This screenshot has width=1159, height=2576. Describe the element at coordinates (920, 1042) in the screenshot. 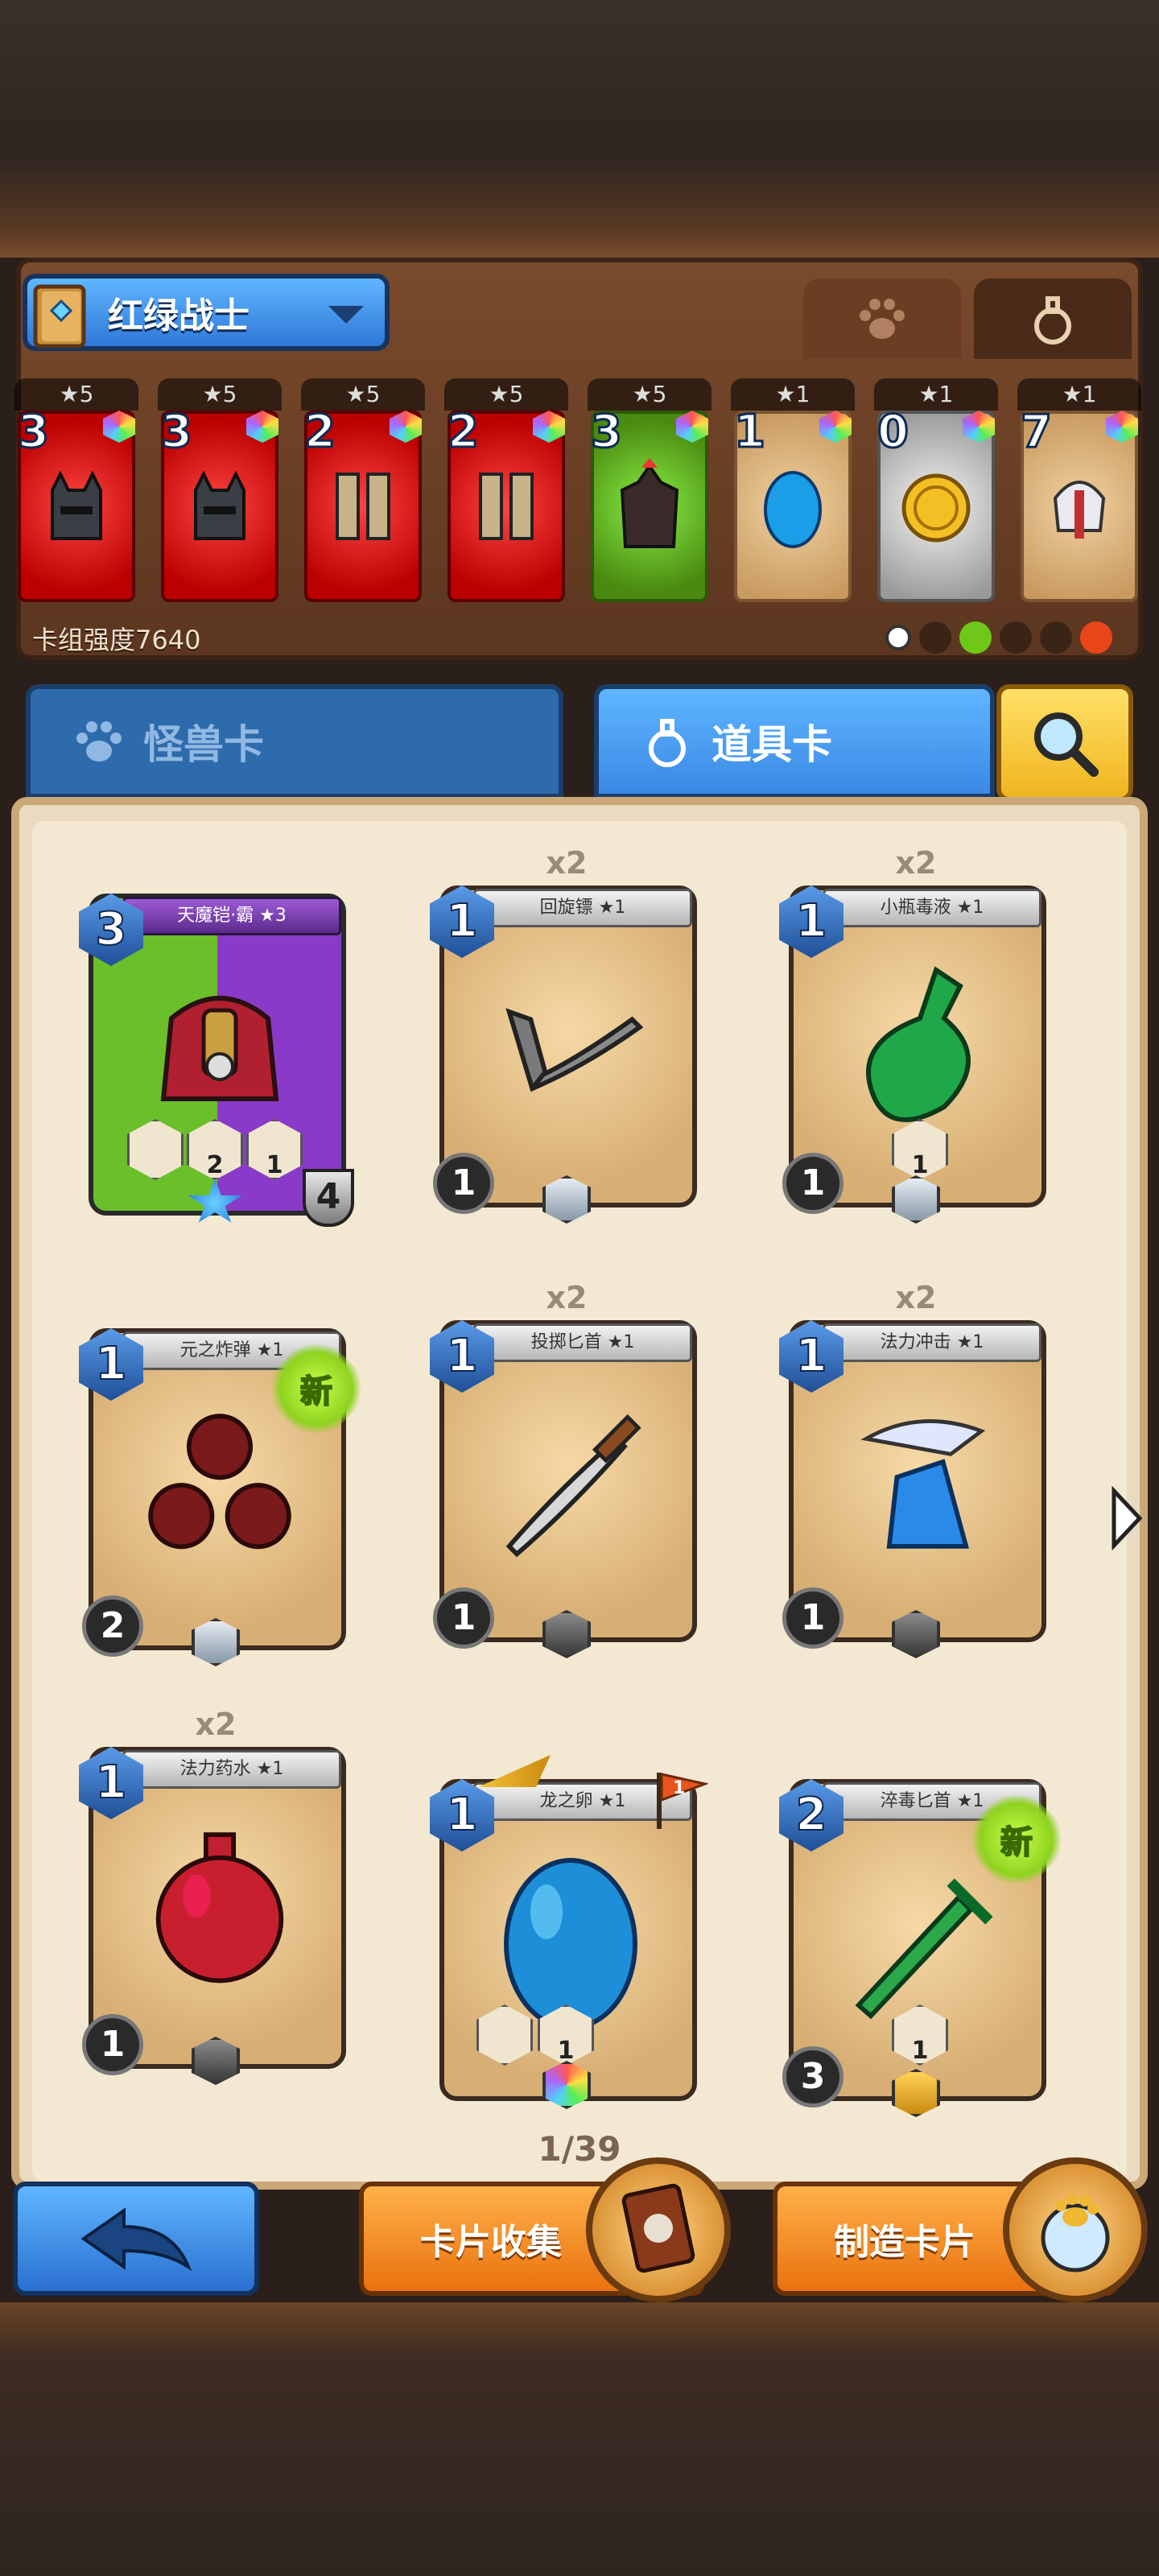

I see `poison-bottle-icon` at that location.